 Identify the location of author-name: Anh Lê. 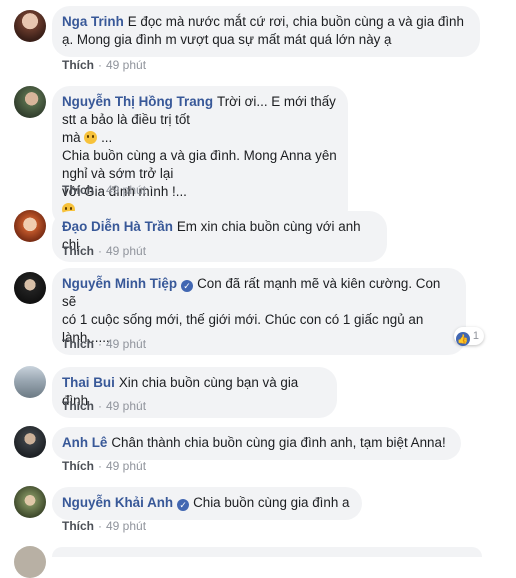
(84, 442).